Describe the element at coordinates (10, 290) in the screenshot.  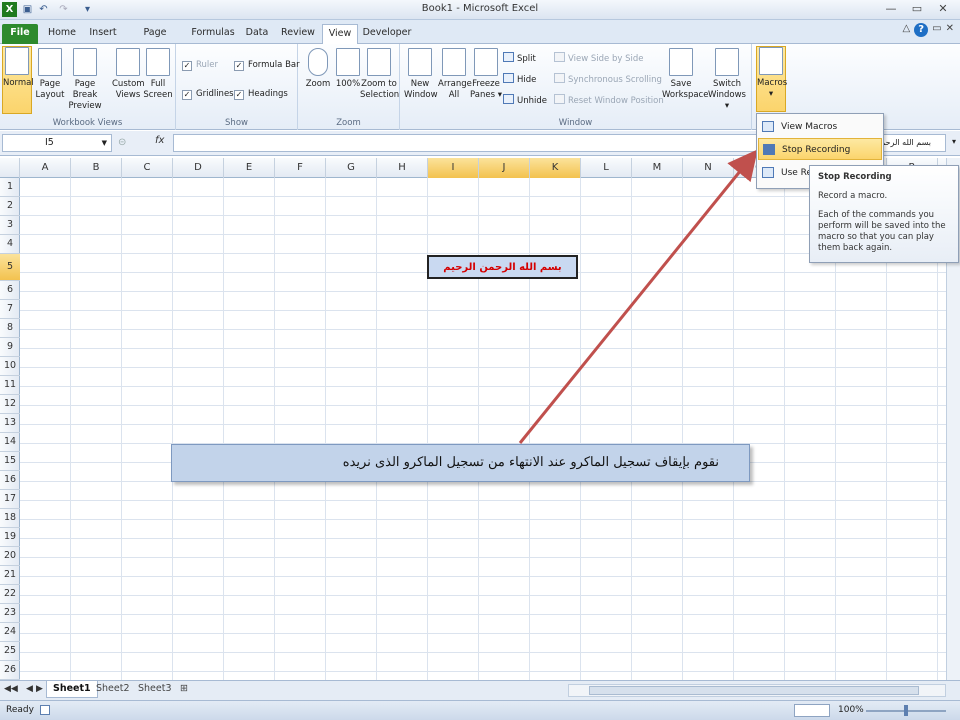
I see `row-header: 6` at that location.